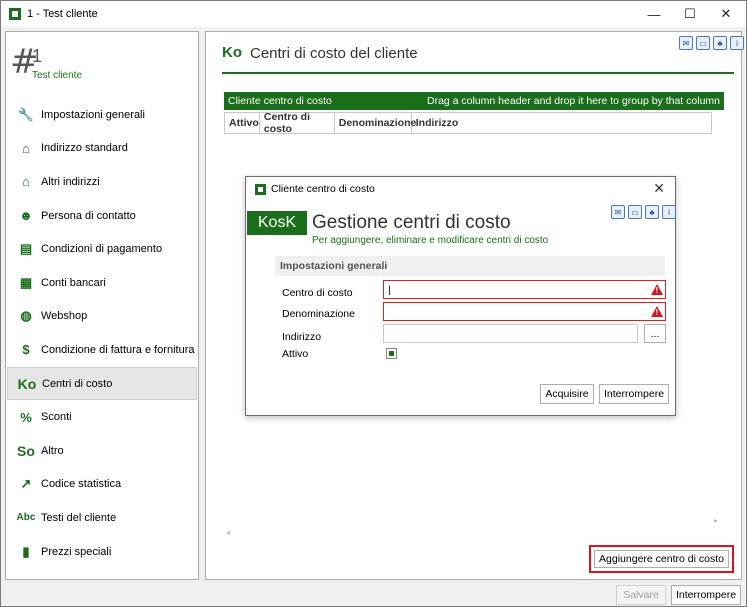 This screenshot has height=607, width=747. Describe the element at coordinates (26, 148) in the screenshot. I see `home-icon: ⌂` at that location.